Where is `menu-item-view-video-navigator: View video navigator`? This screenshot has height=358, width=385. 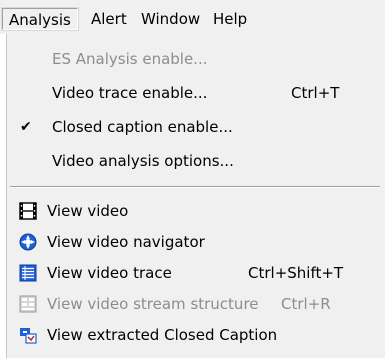
menu-item-view-video-navigator: View video navigator is located at coordinates (193, 242).